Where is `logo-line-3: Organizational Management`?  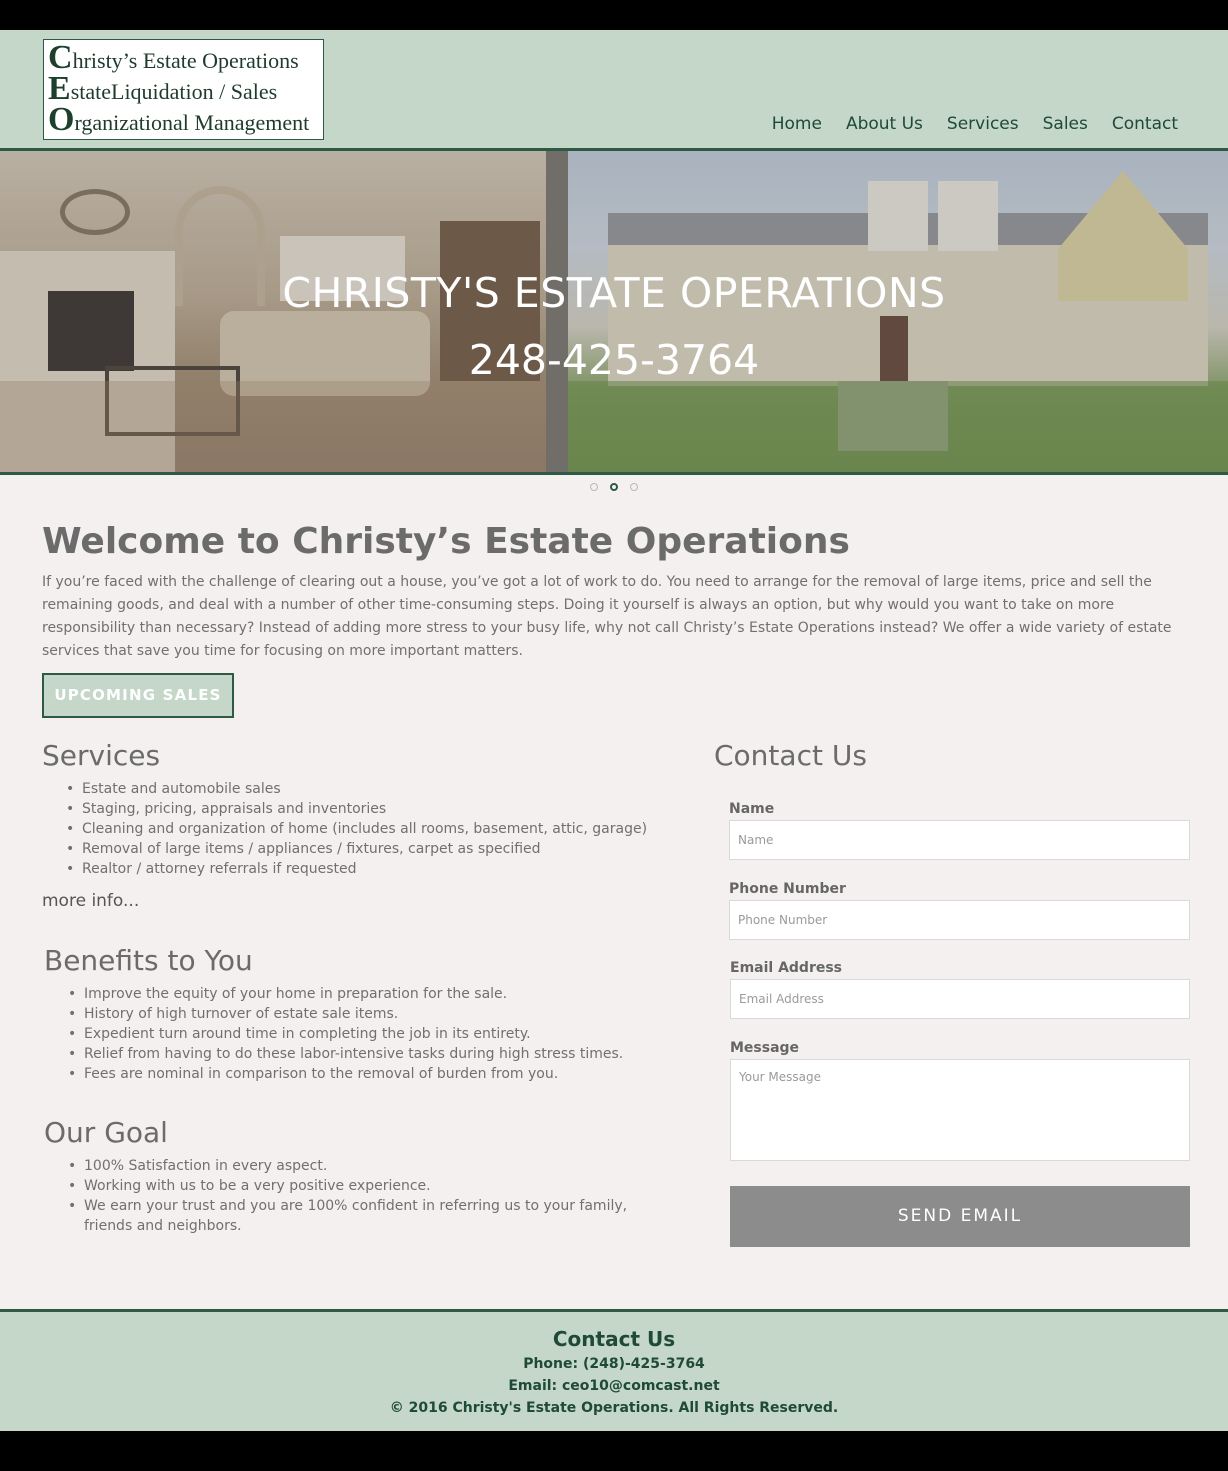
logo-line-3: Organizational Management is located at coordinates (179, 119).